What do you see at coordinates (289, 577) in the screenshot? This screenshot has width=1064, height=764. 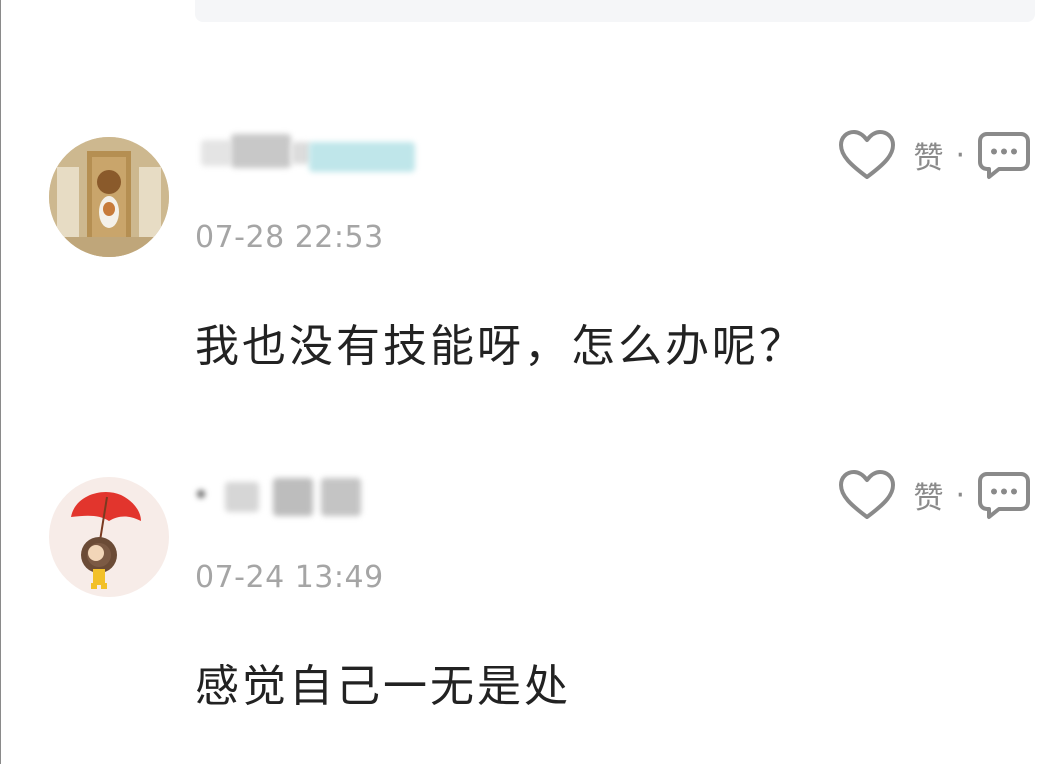 I see `comment-timestamp: 07-24 13:49` at bounding box center [289, 577].